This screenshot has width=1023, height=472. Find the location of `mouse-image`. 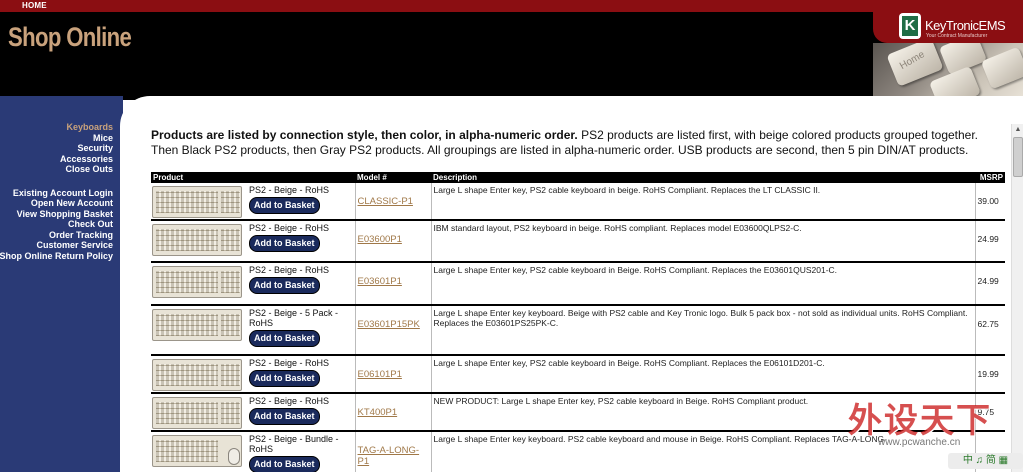

mouse-image is located at coordinates (234, 456).